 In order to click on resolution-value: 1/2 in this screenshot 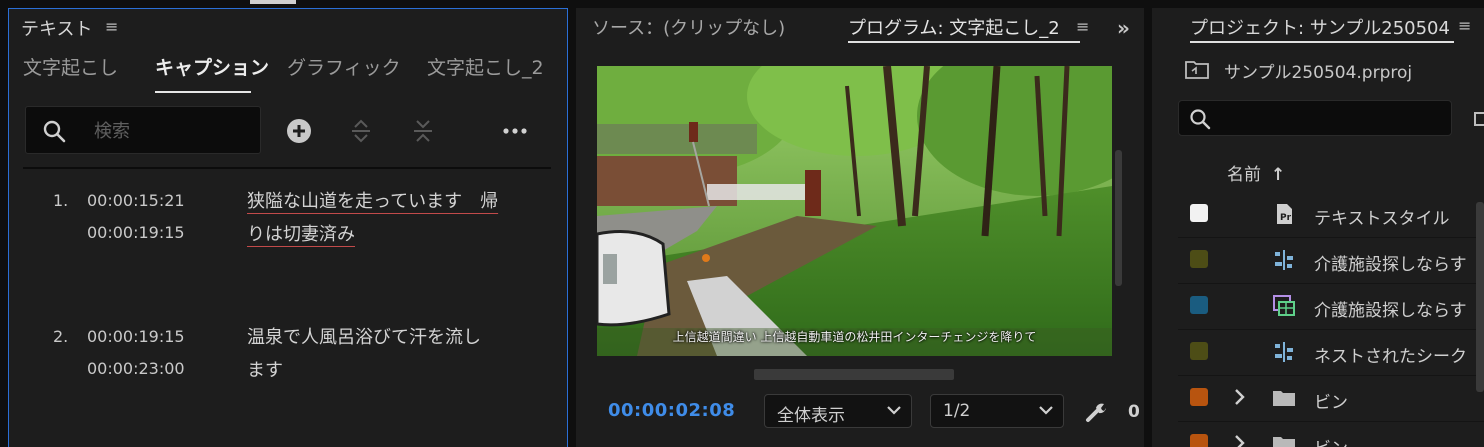, I will do `click(957, 411)`.